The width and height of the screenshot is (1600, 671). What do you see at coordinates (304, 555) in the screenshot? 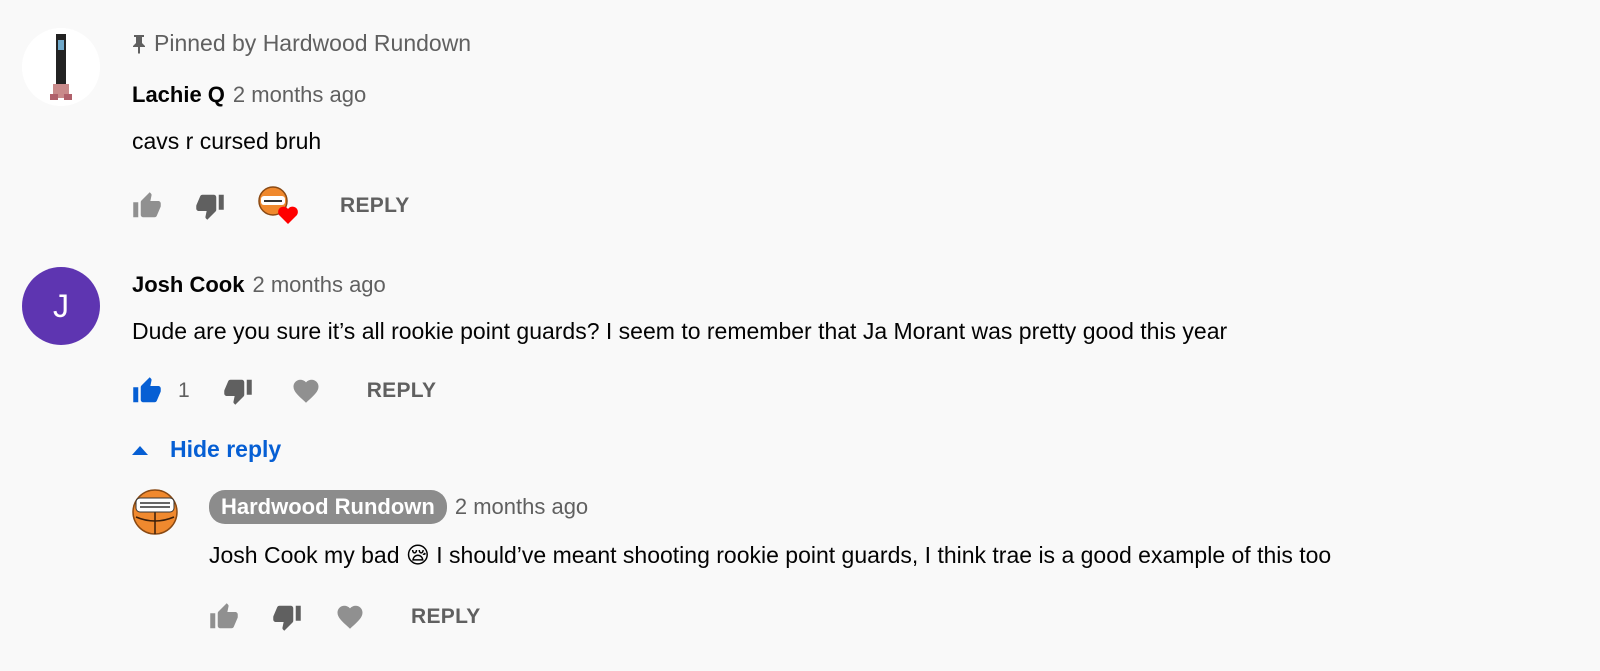
I see `reply-text-part1: Josh Cook my bad` at bounding box center [304, 555].